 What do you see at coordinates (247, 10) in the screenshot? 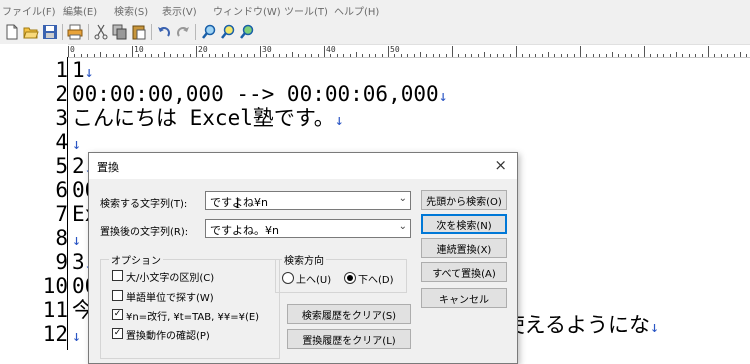
I see `menu-window: ウィンドウ(W)` at bounding box center [247, 10].